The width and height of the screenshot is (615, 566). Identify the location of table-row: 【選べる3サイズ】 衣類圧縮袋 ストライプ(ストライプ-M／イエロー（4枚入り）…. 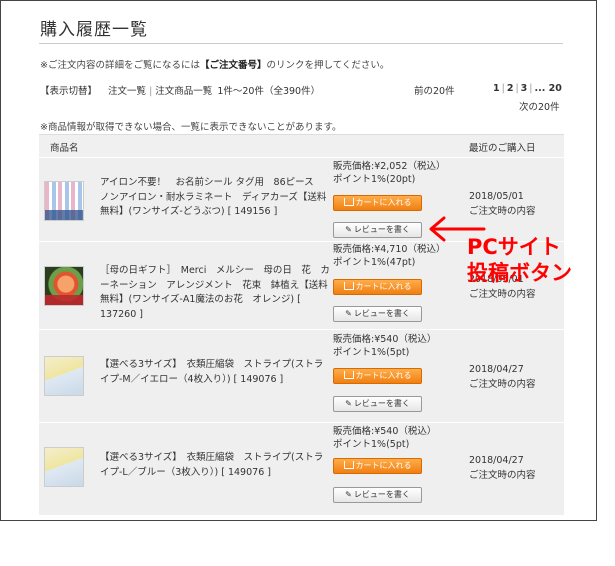
(301, 375).